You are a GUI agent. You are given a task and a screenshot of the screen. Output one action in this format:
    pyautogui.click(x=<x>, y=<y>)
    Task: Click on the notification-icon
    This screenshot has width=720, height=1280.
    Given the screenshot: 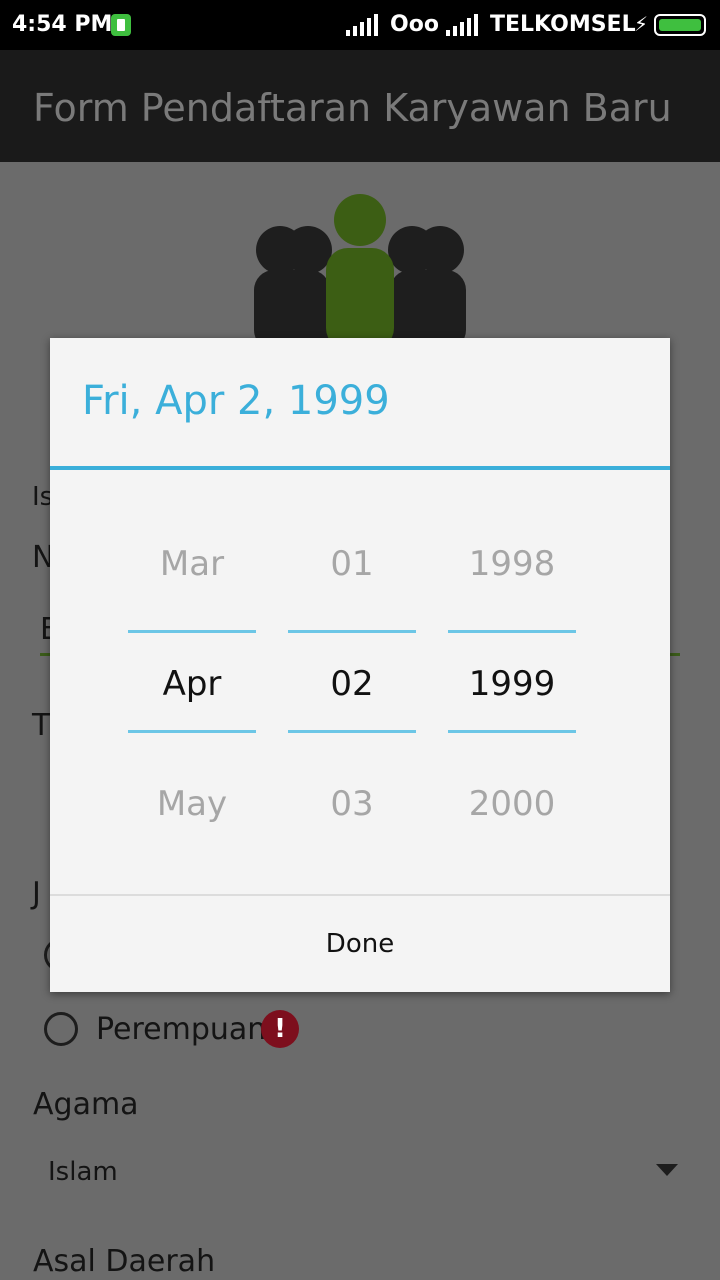 What is the action you would take?
    pyautogui.click(x=121, y=25)
    